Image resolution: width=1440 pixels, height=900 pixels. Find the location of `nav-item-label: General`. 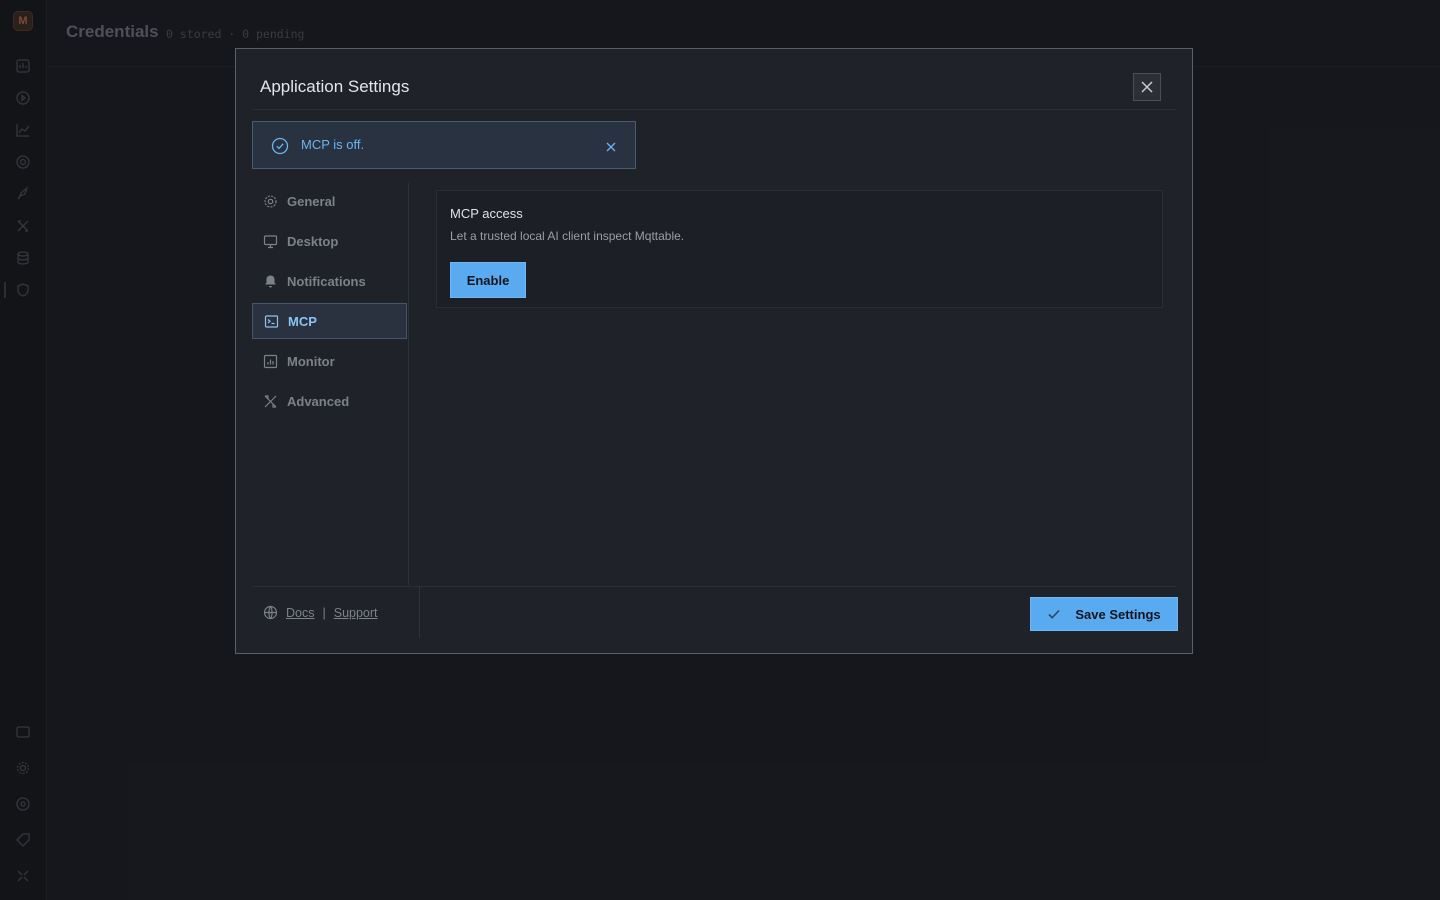

nav-item-label: General is located at coordinates (311, 201).